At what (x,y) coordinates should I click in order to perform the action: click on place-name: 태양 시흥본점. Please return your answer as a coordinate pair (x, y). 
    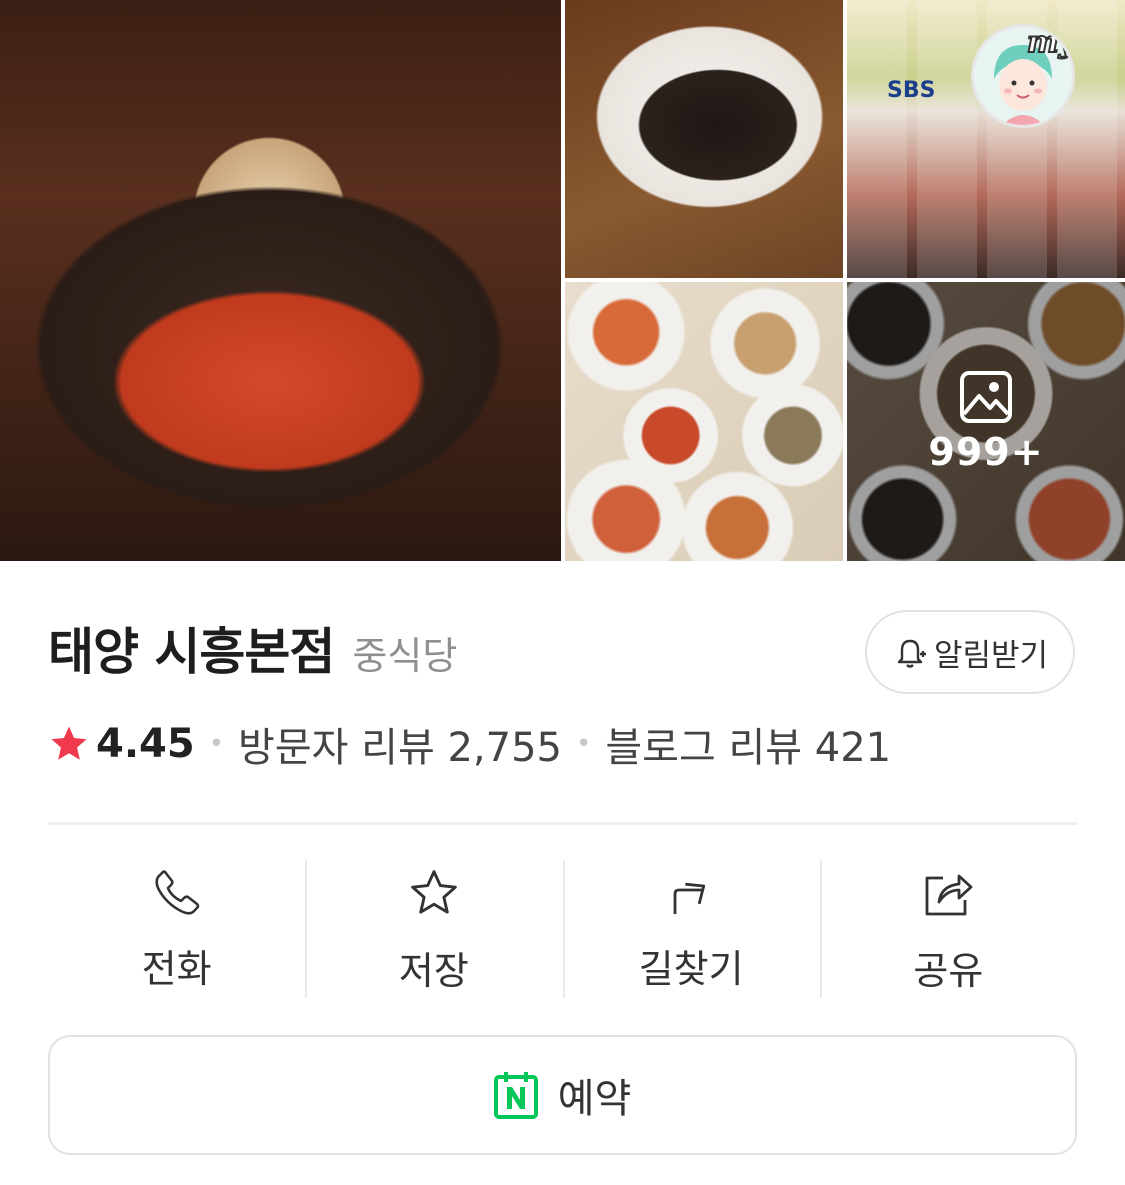
    Looking at the image, I should click on (191, 652).